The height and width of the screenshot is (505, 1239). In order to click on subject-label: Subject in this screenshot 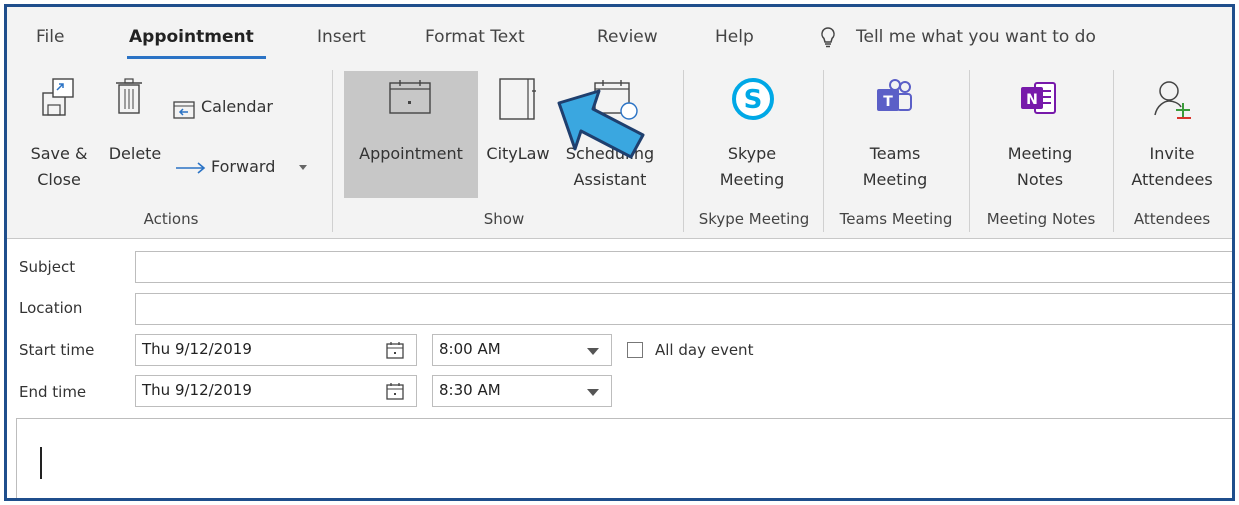, I will do `click(47, 267)`.